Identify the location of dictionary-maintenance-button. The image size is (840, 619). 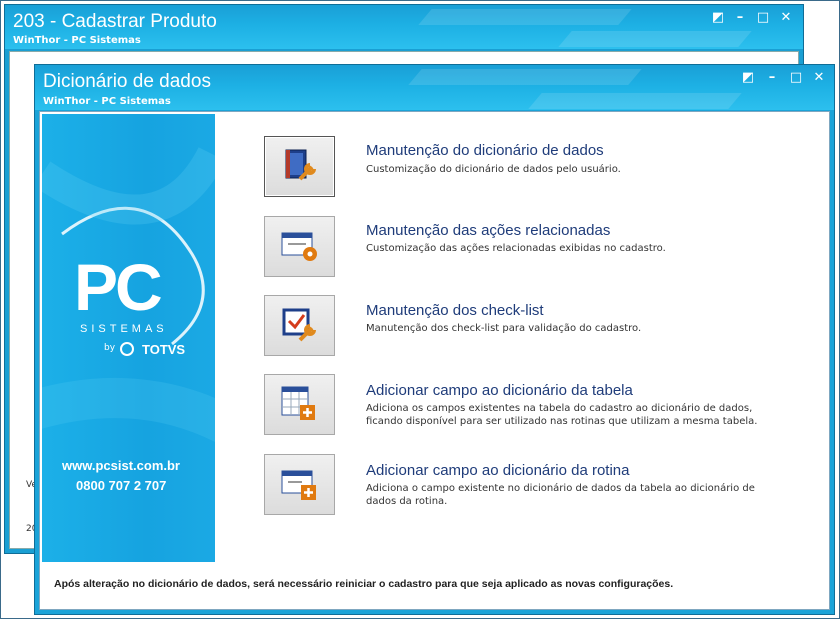
(299, 166).